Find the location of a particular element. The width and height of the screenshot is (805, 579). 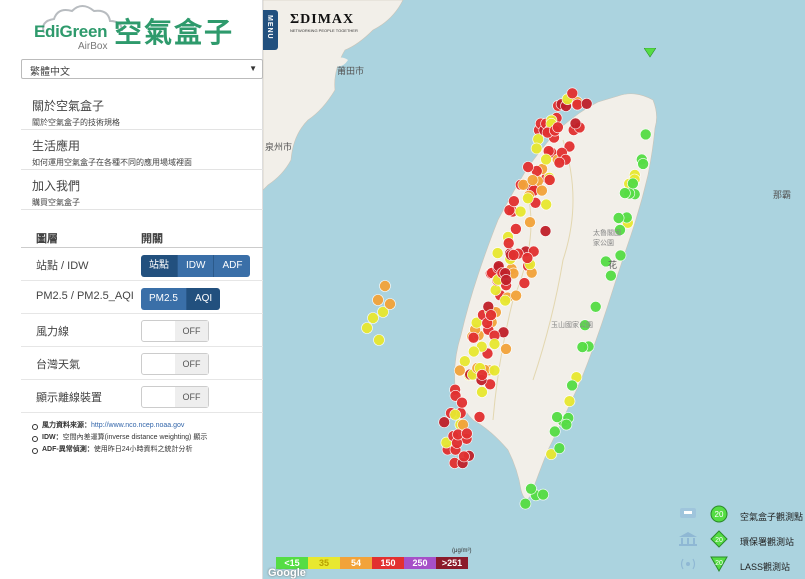

pm25-button: PM2.5 is located at coordinates (164, 299).